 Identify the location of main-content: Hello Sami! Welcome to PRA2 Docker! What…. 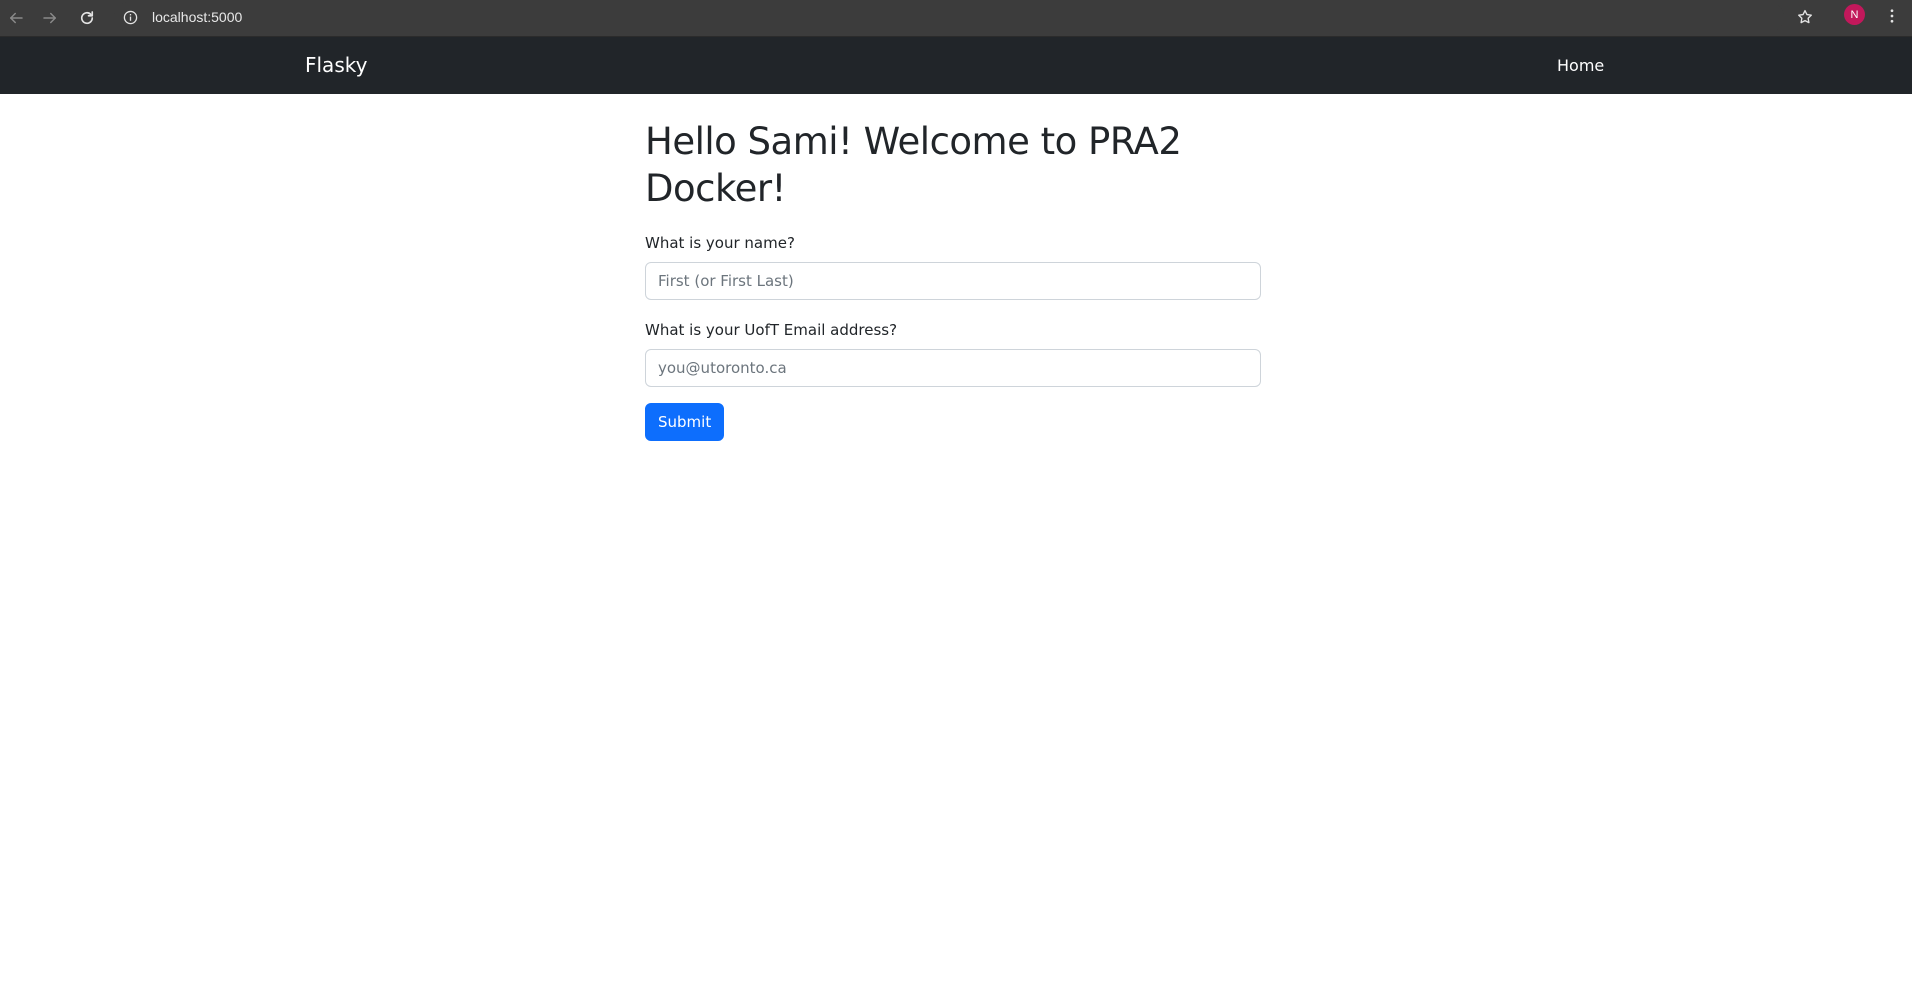
(953, 267).